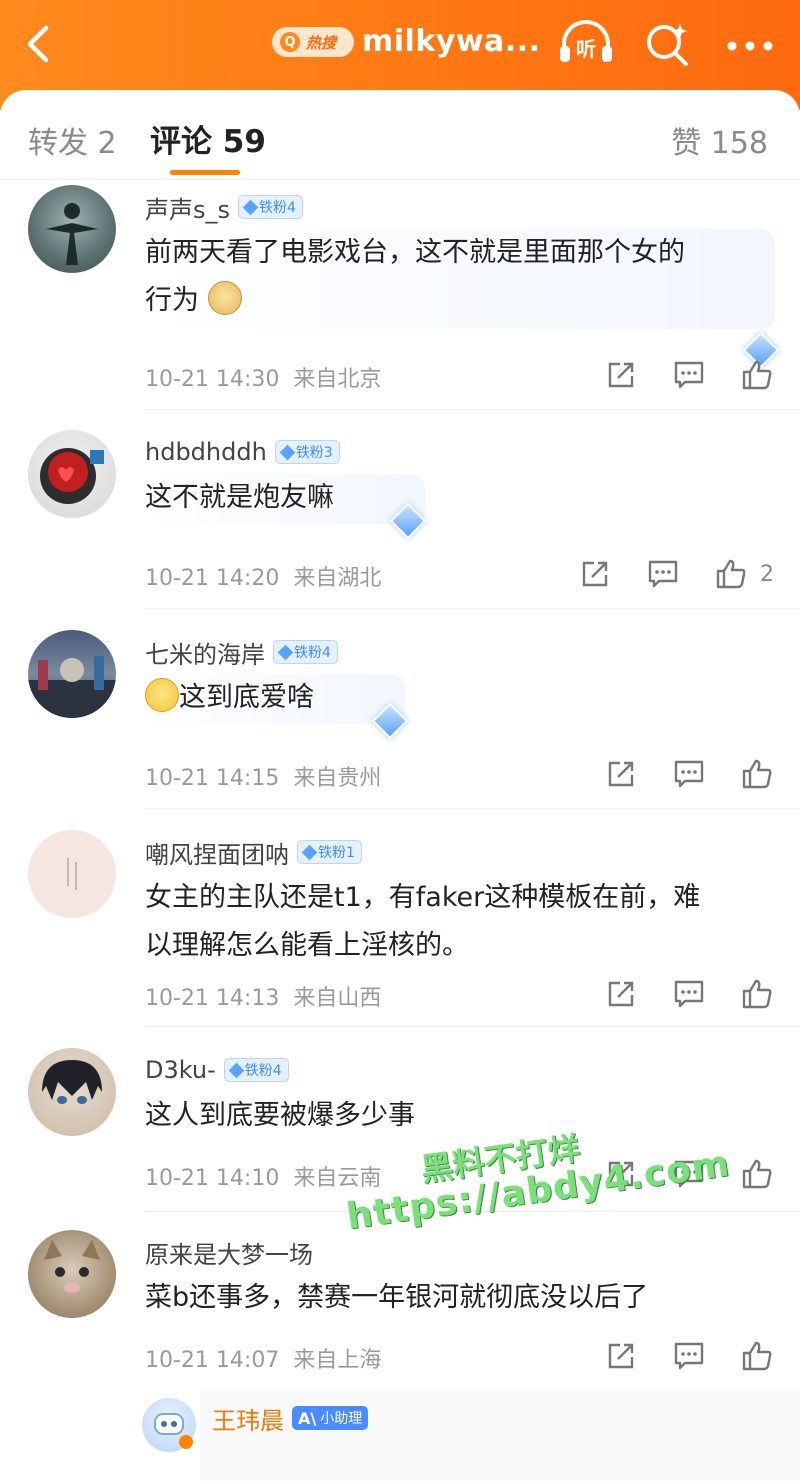 The image size is (800, 1481). What do you see at coordinates (719, 140) in the screenshot?
I see `tab-likes: 赞 158` at bounding box center [719, 140].